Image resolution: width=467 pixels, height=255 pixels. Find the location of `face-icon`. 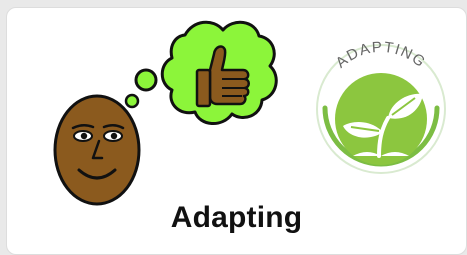

face-icon is located at coordinates (97, 150).